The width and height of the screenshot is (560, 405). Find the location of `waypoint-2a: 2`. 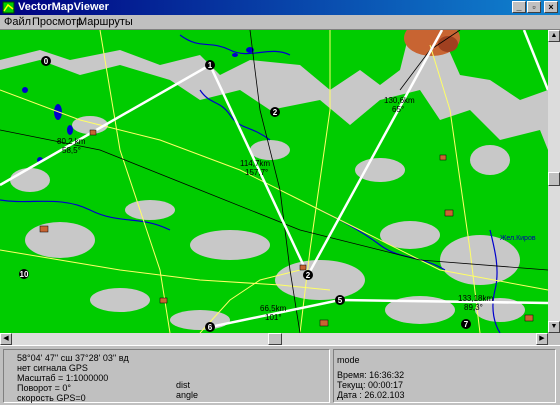

waypoint-2a: 2 is located at coordinates (275, 112).